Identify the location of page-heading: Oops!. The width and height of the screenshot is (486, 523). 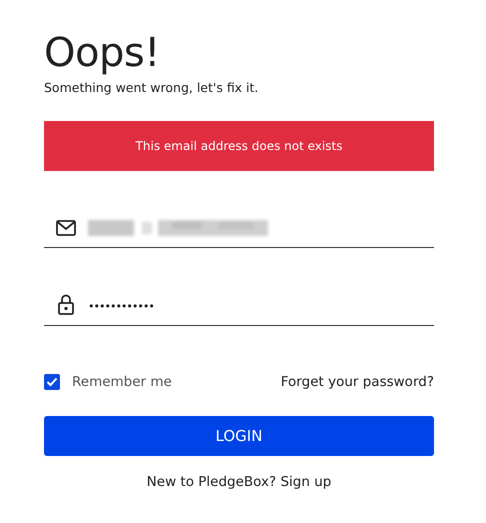
(102, 53).